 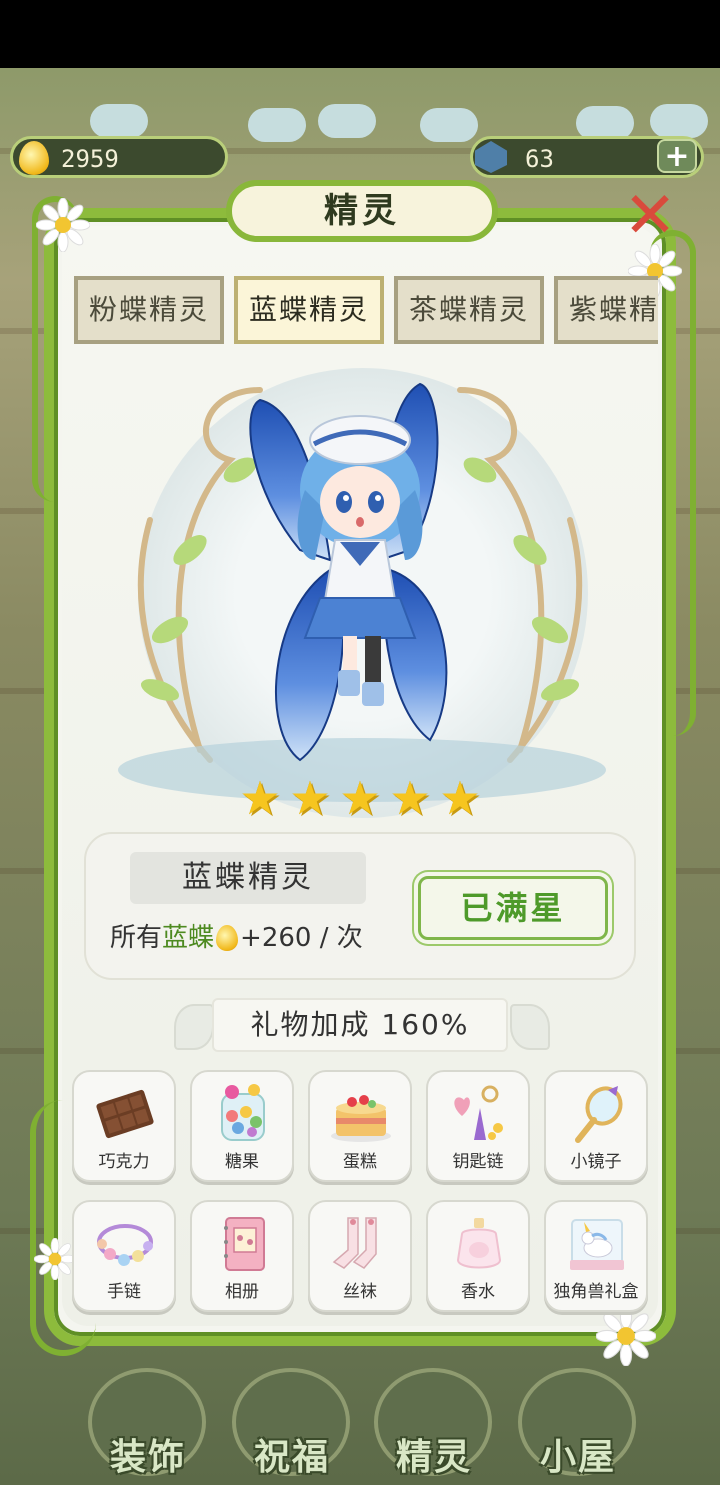 I want to click on hand-mirror-icon, so click(x=599, y=1114).